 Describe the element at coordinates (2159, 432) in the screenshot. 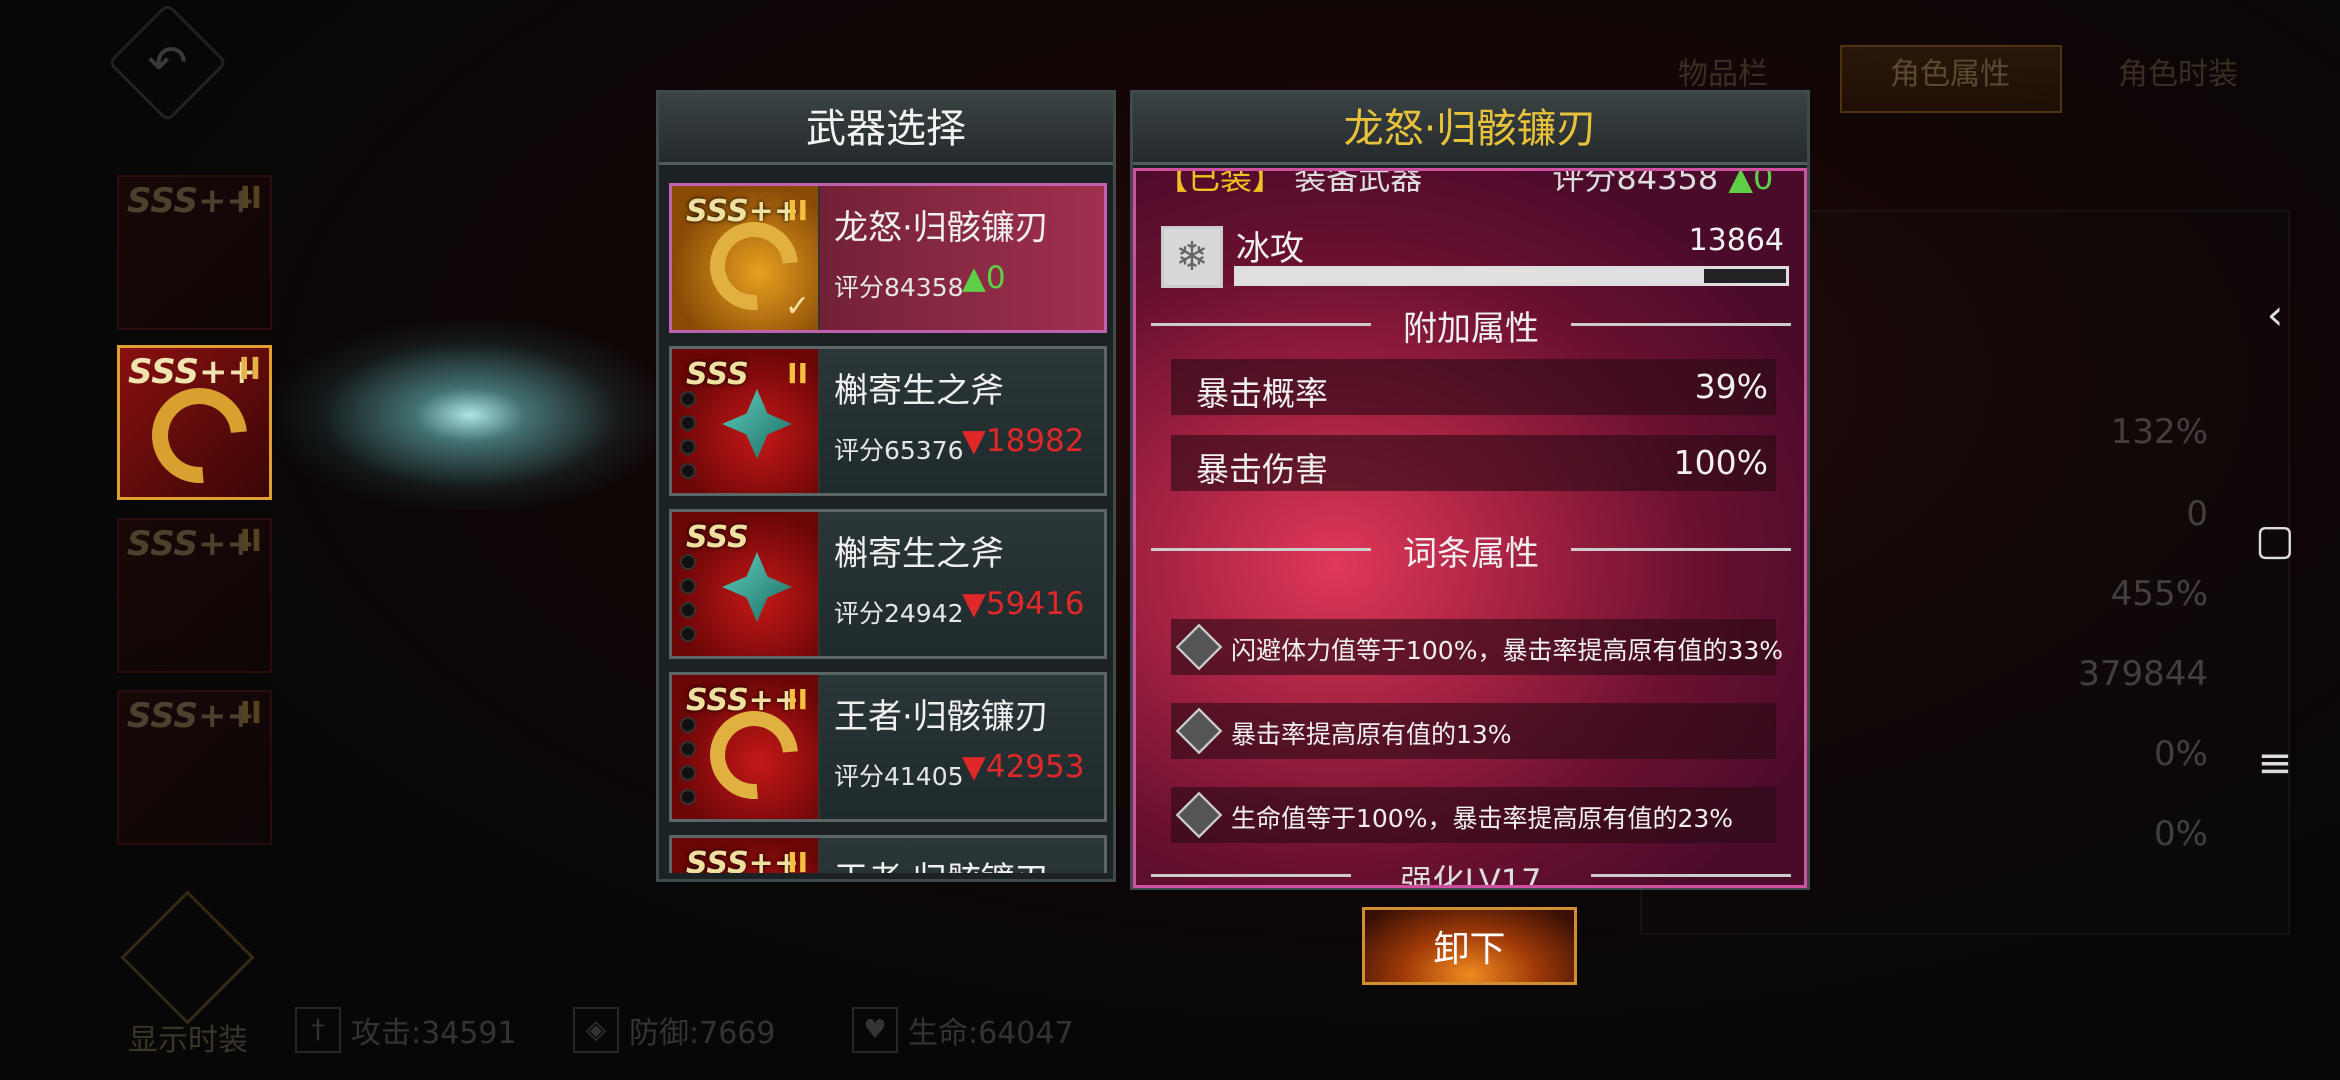

I see `stat-value: 132%` at that location.